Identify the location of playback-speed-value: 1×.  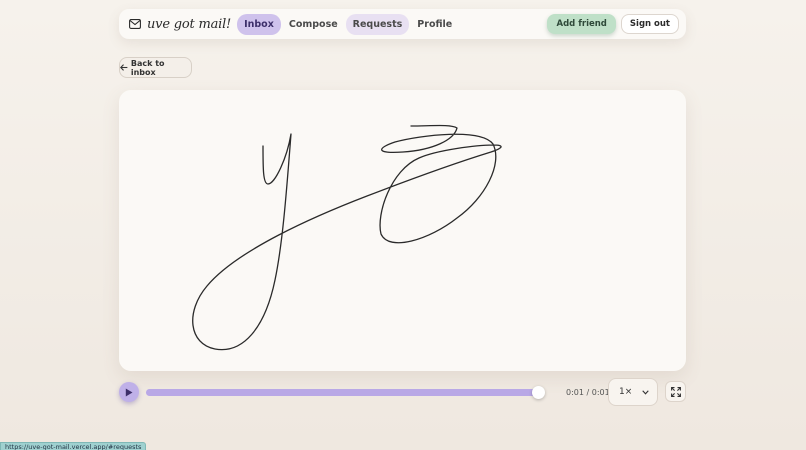
(626, 392).